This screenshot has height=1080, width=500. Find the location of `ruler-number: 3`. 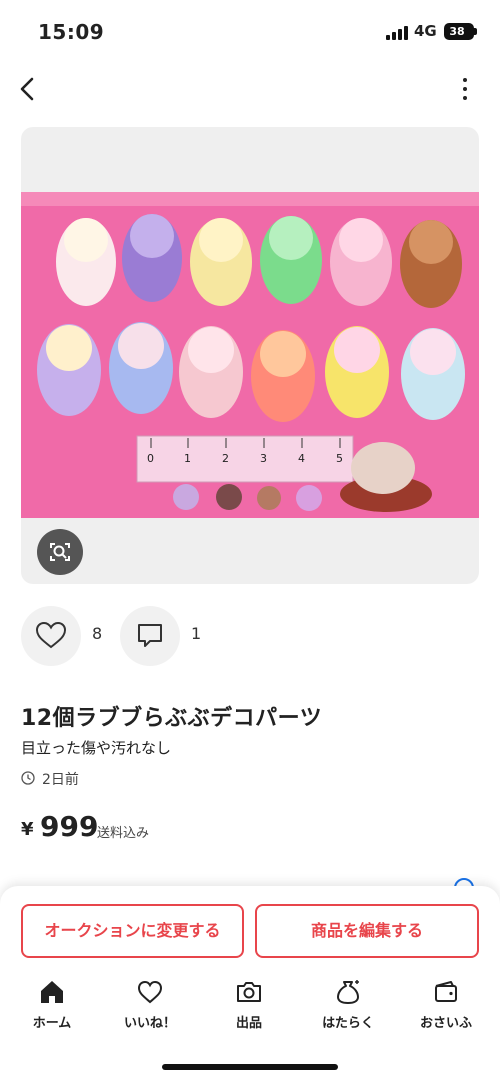

ruler-number: 3 is located at coordinates (263, 458).